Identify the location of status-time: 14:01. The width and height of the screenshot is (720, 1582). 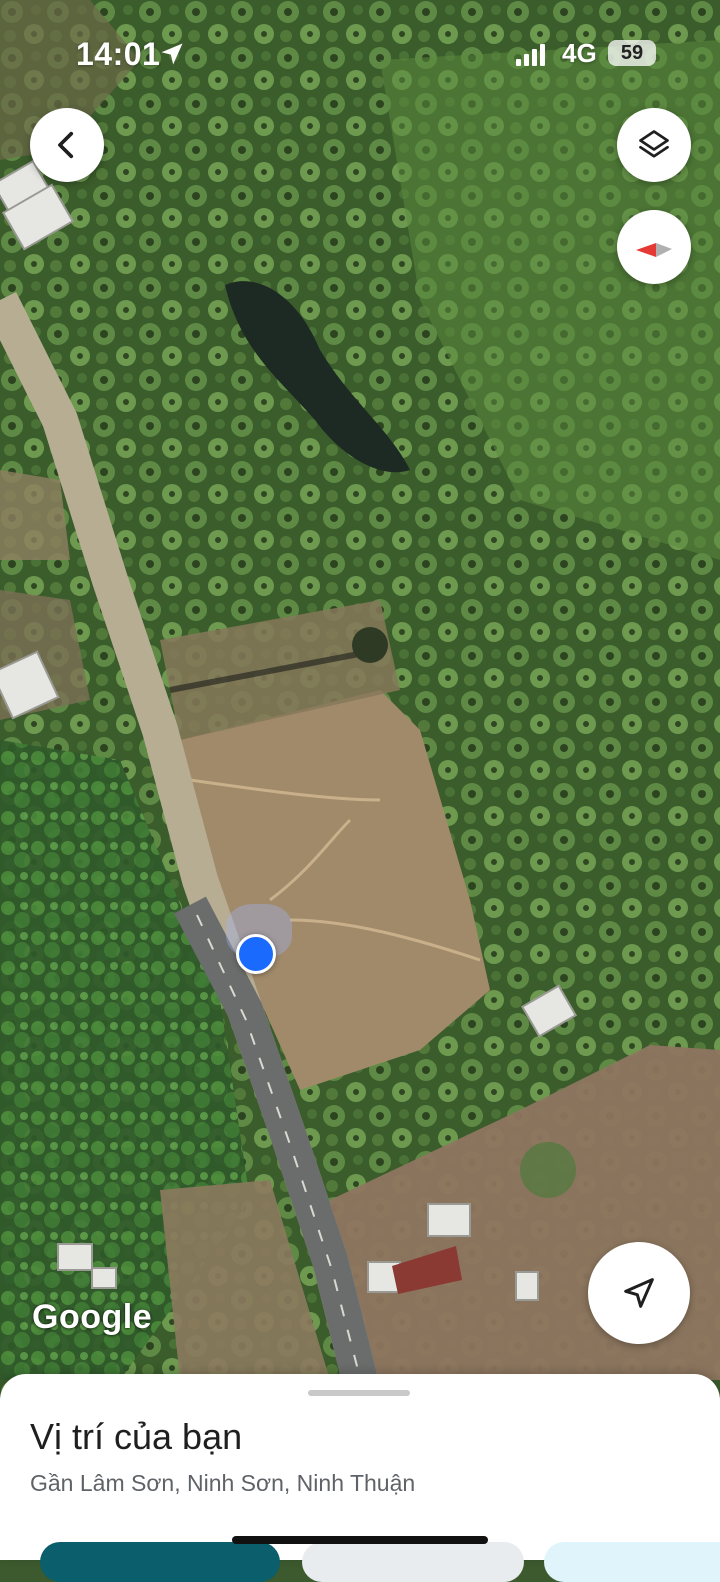
(118, 54).